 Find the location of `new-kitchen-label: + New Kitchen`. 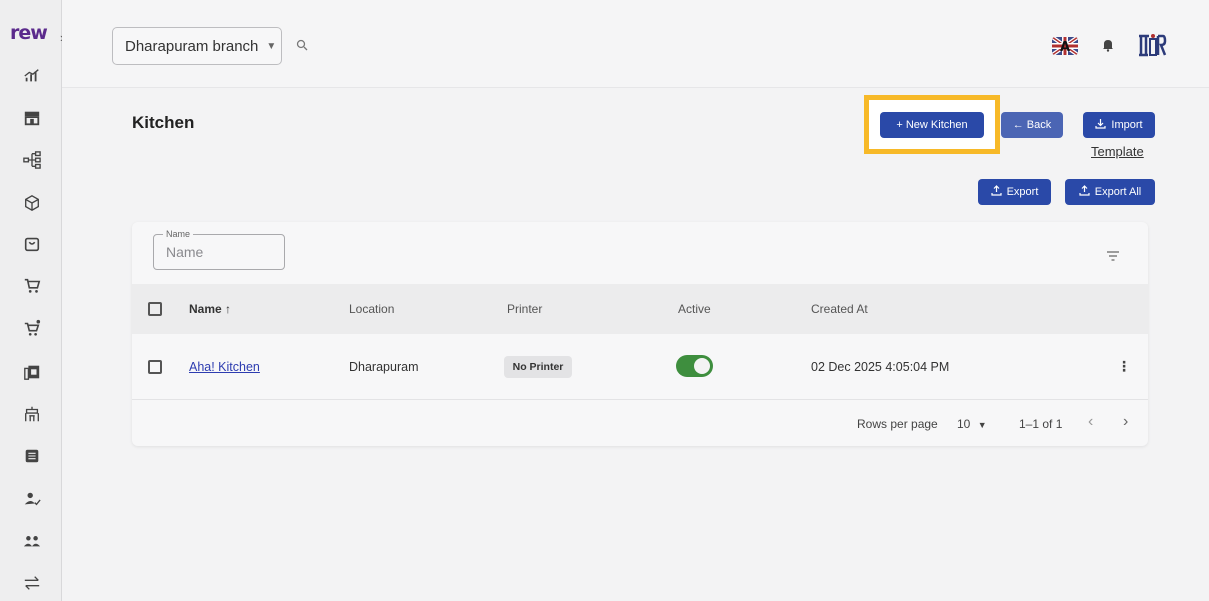

new-kitchen-label: + New Kitchen is located at coordinates (932, 125).